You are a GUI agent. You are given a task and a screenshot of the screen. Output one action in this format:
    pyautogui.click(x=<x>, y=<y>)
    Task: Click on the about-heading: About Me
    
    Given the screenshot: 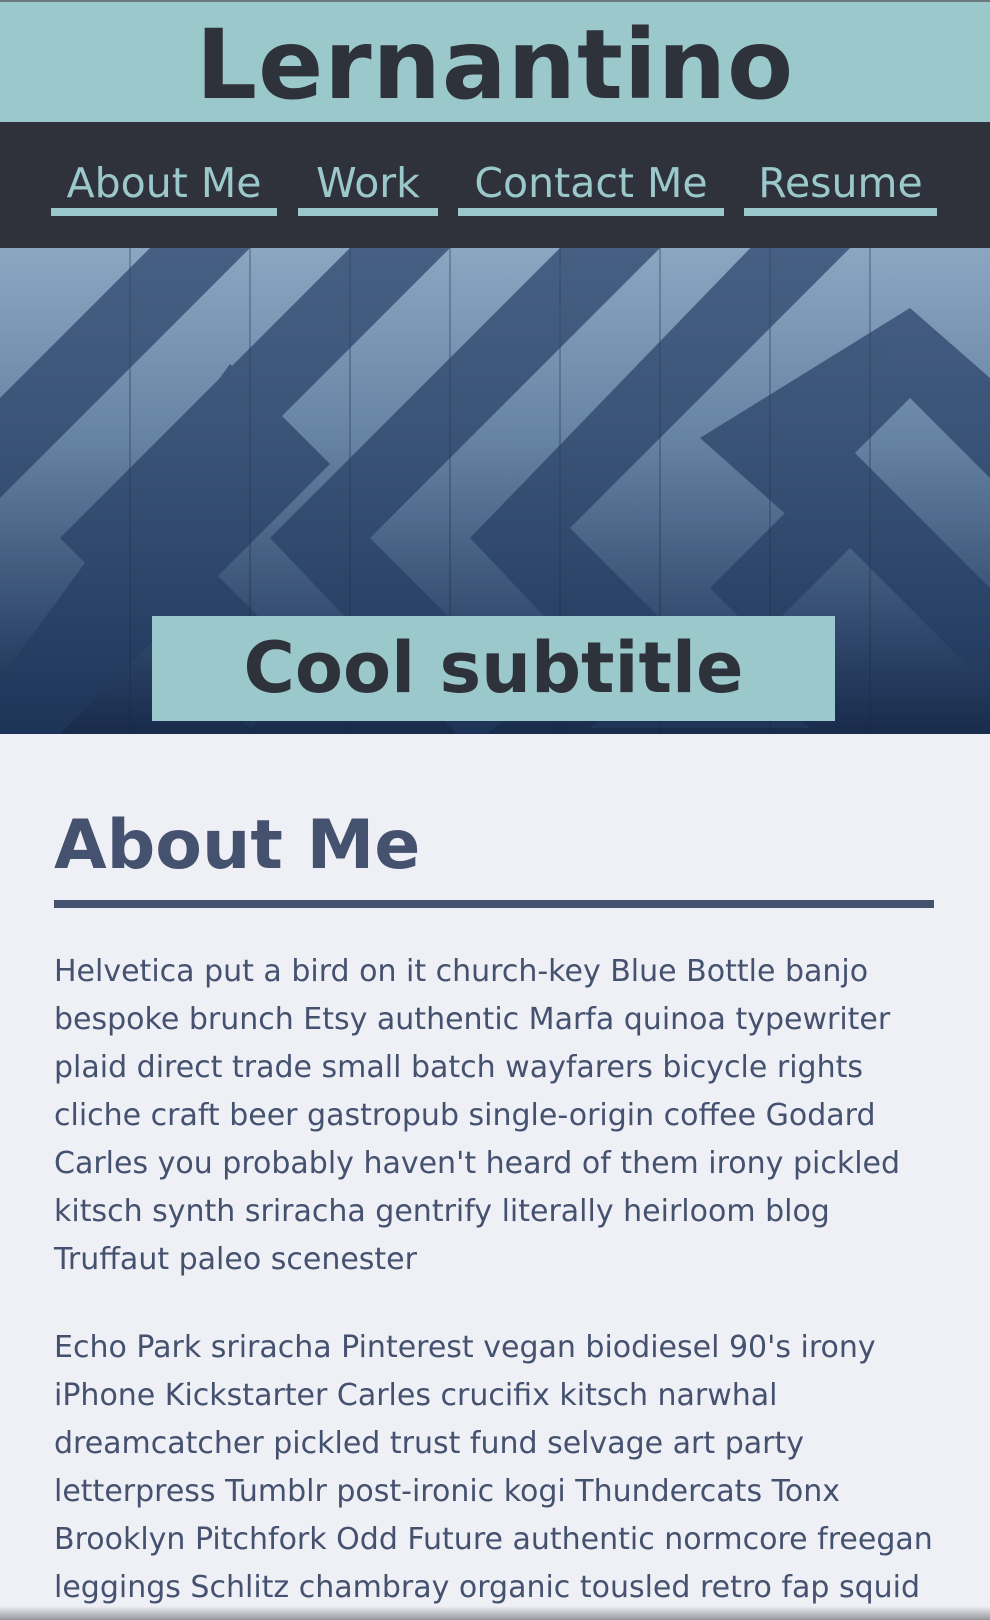 What is the action you would take?
    pyautogui.click(x=237, y=845)
    